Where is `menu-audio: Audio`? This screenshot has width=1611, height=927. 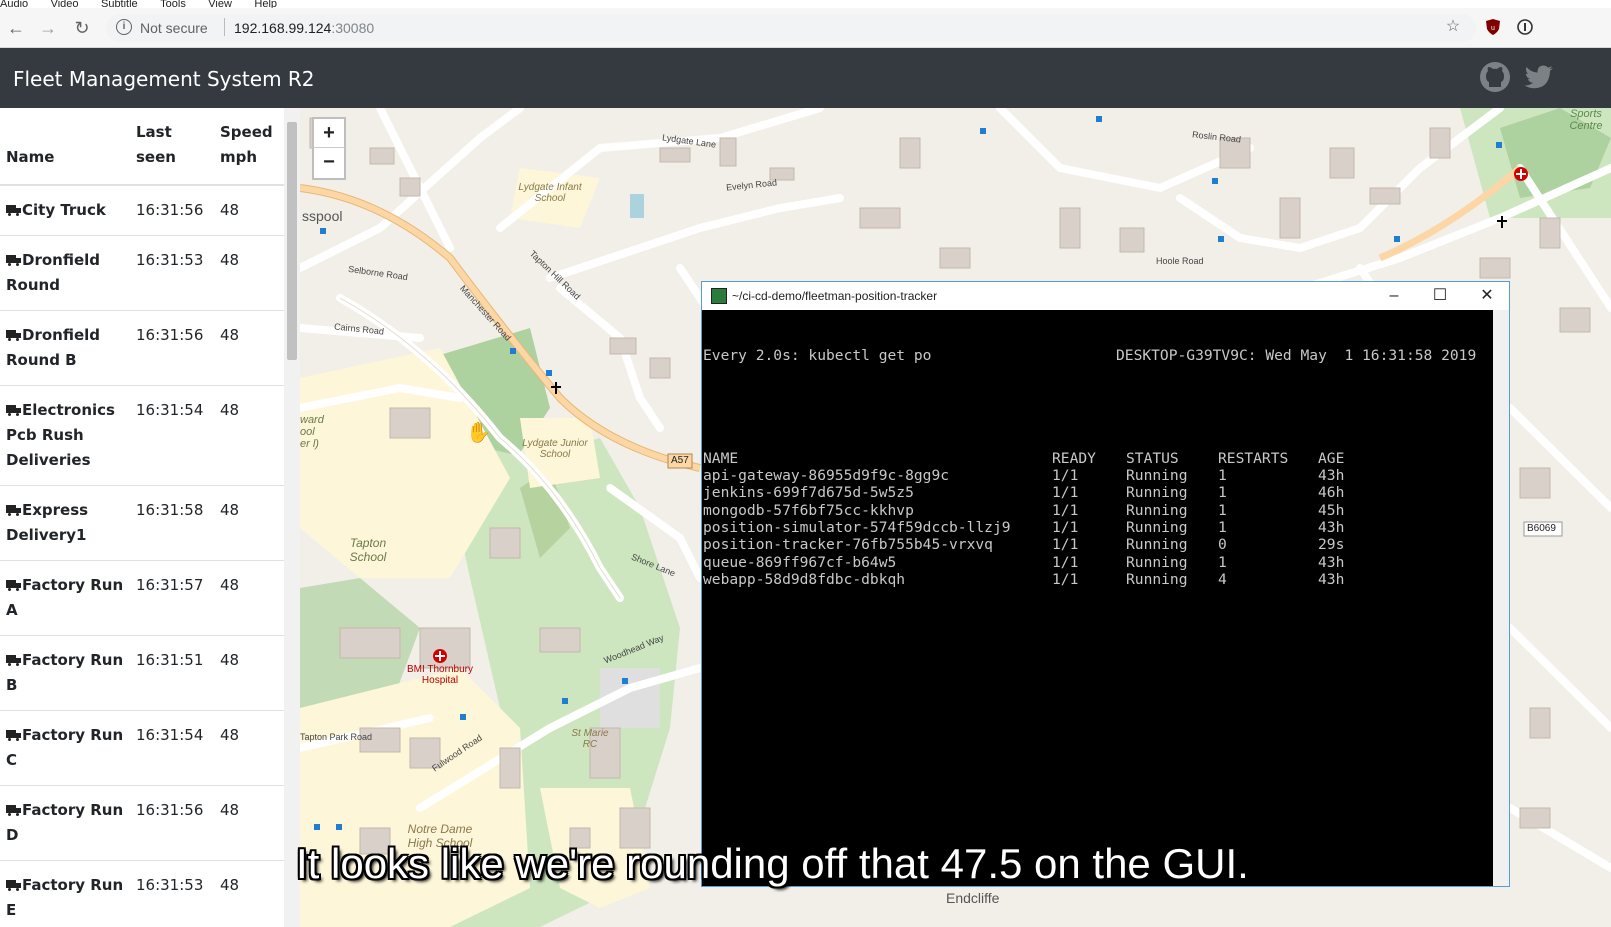
menu-audio: Audio is located at coordinates (14, 4).